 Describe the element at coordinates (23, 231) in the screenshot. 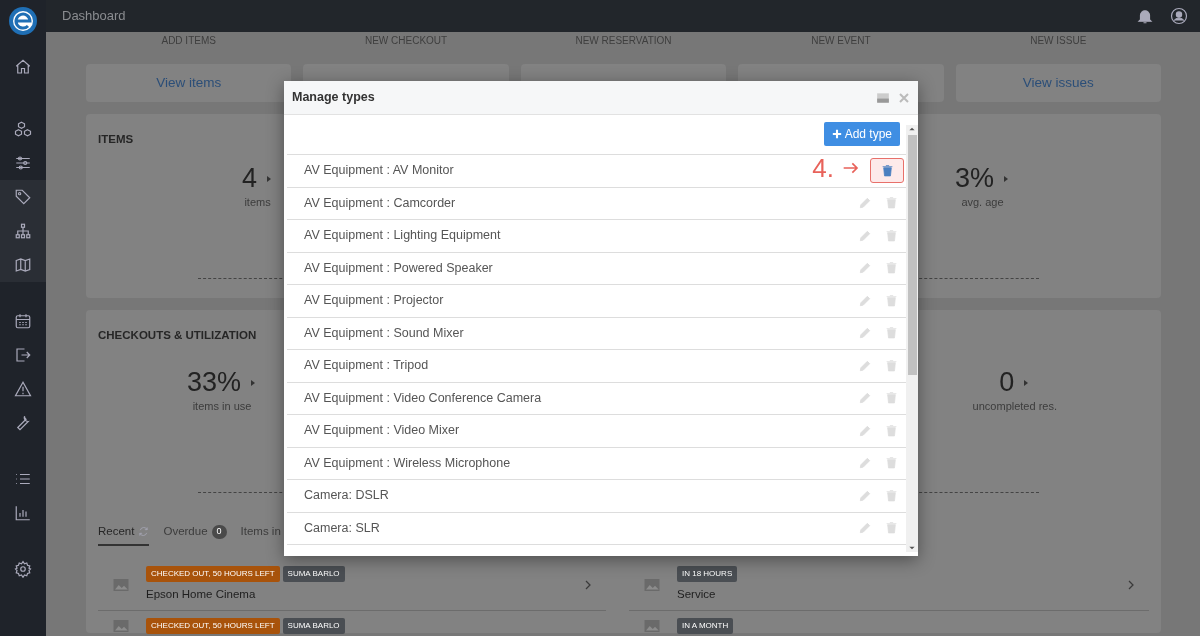

I see `hierarchy-icon` at that location.